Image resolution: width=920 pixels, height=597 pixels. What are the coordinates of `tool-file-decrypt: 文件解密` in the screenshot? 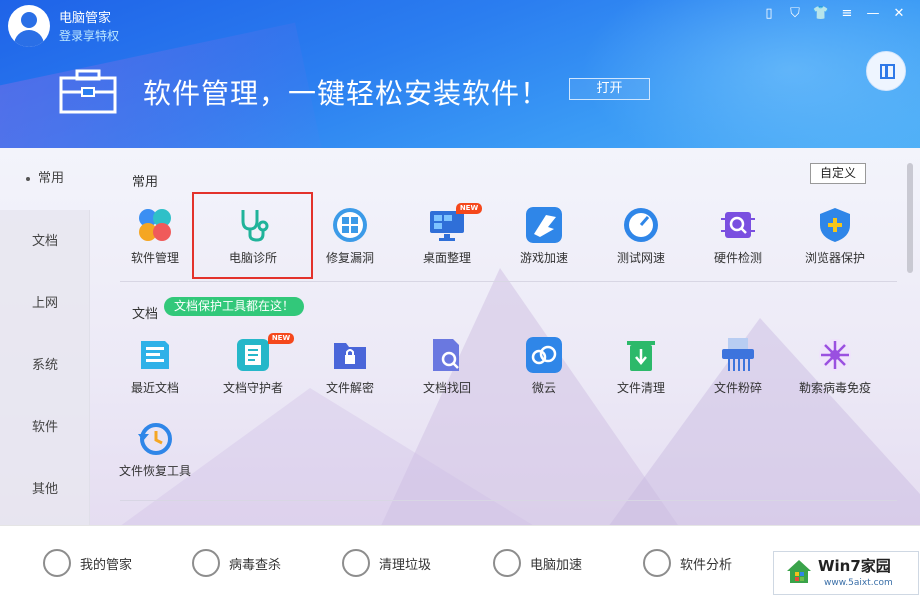 It's located at (350, 374).